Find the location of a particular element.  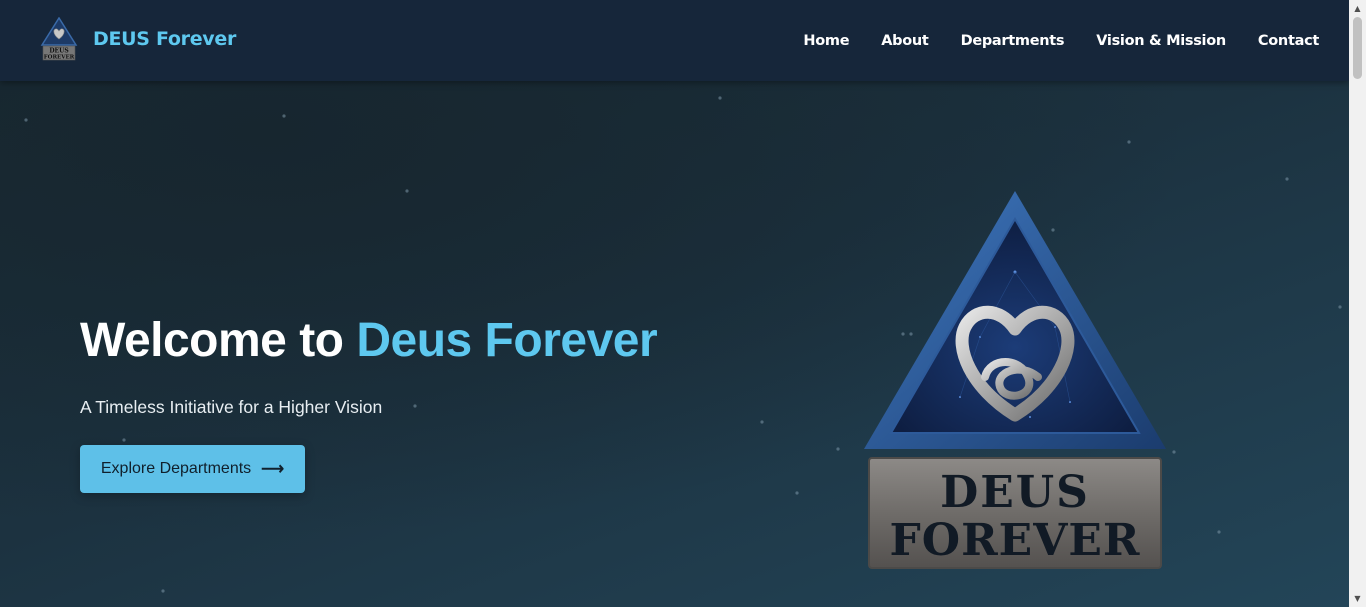

nav-home: Home is located at coordinates (826, 41).